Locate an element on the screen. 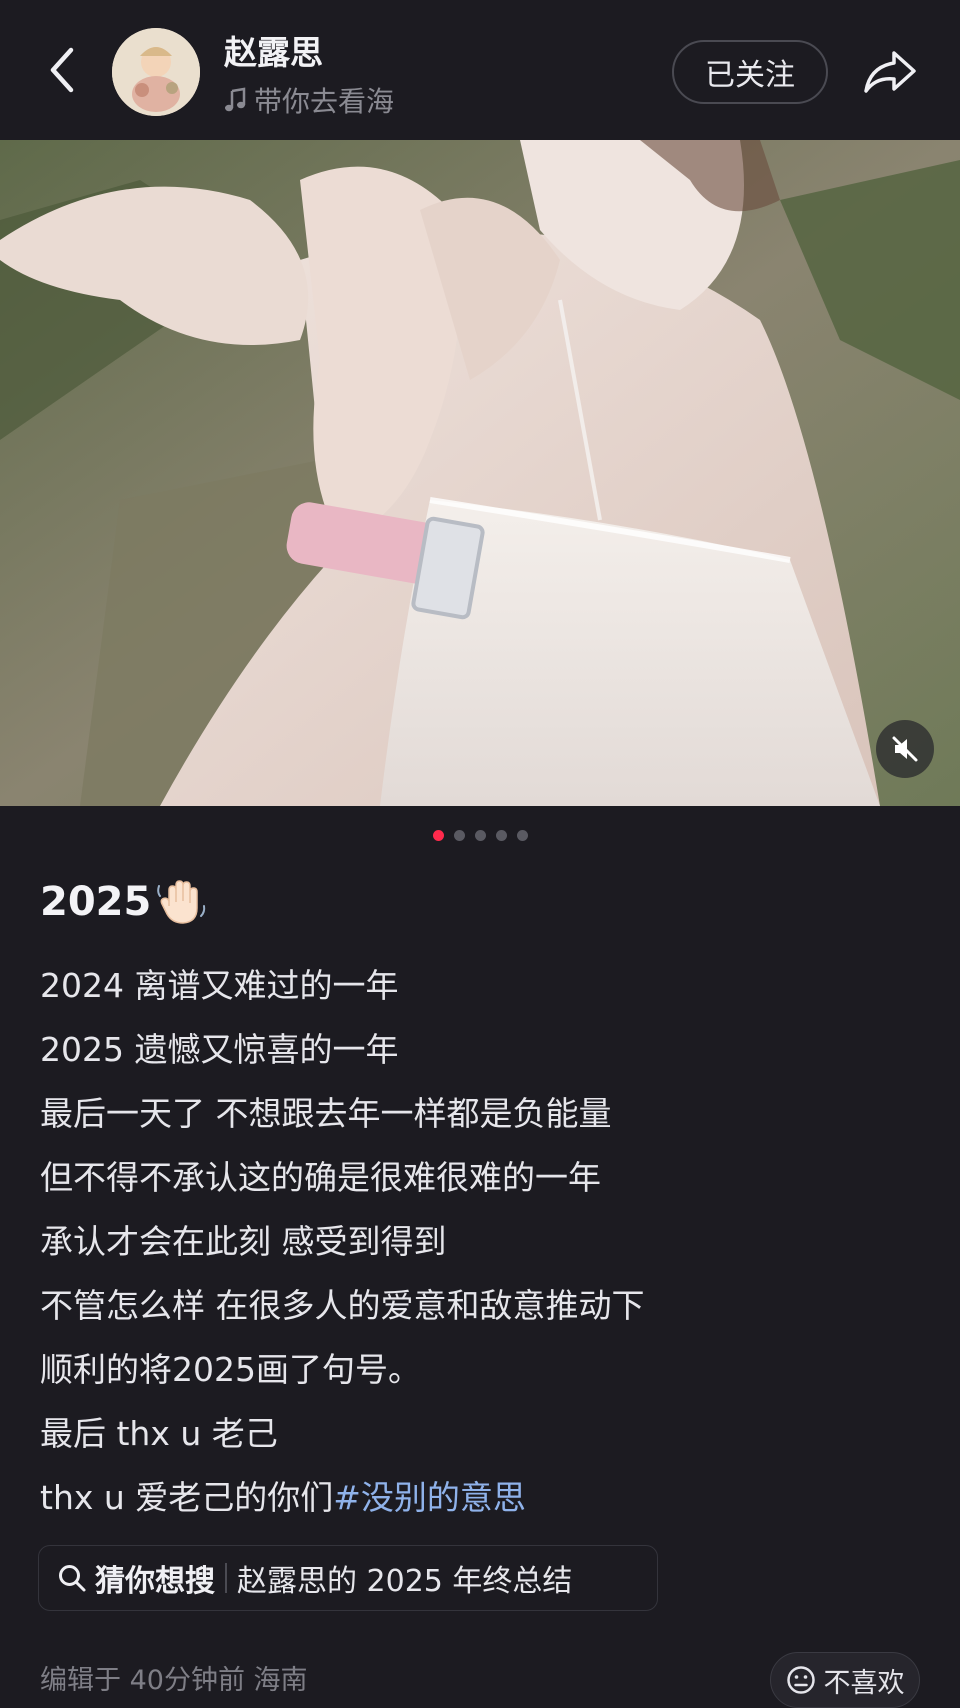 The image size is (960, 1708). body-line: 承认才会在此刻 感受到得到 is located at coordinates (243, 1241).